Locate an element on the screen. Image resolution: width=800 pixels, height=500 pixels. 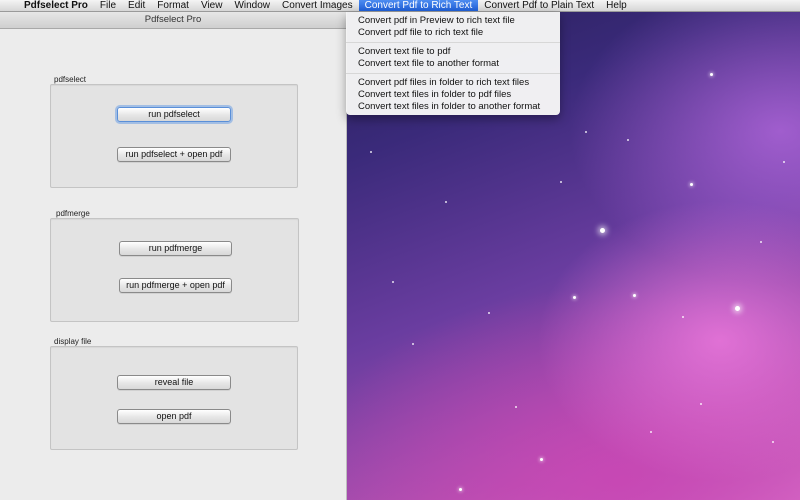
menu-option-text-to-pdf: Convert text file to pdf is located at coordinates (404, 51).